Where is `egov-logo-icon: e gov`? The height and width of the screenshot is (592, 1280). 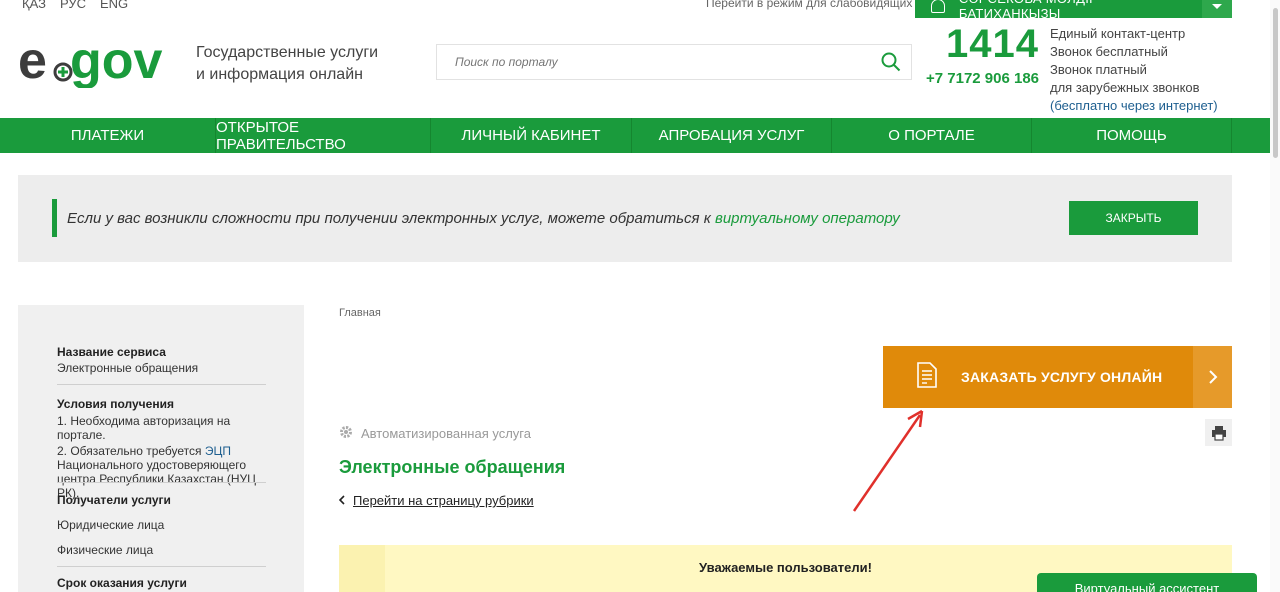
egov-logo-icon: e gov is located at coordinates (90, 62).